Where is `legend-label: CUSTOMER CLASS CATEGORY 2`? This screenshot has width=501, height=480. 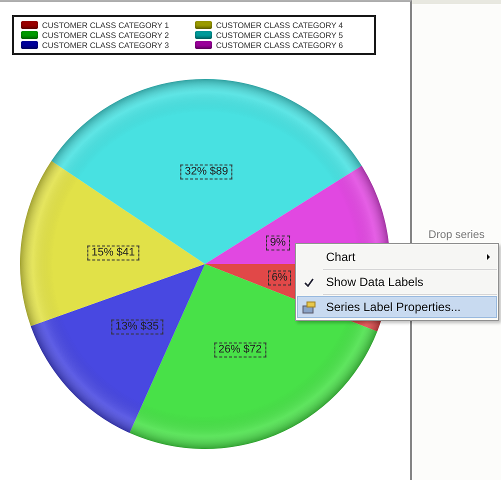
legend-label: CUSTOMER CLASS CATEGORY 2 is located at coordinates (105, 35).